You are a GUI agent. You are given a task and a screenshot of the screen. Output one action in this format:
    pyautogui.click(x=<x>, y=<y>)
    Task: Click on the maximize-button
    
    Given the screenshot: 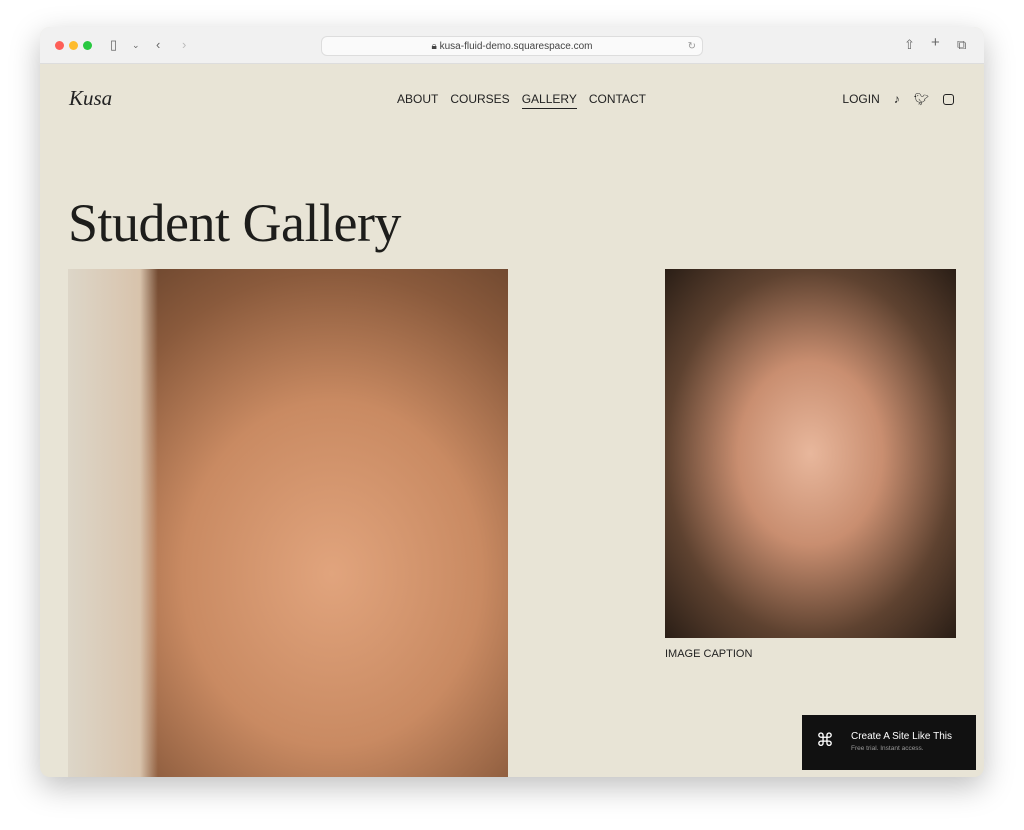 What is the action you would take?
    pyautogui.click(x=87, y=45)
    